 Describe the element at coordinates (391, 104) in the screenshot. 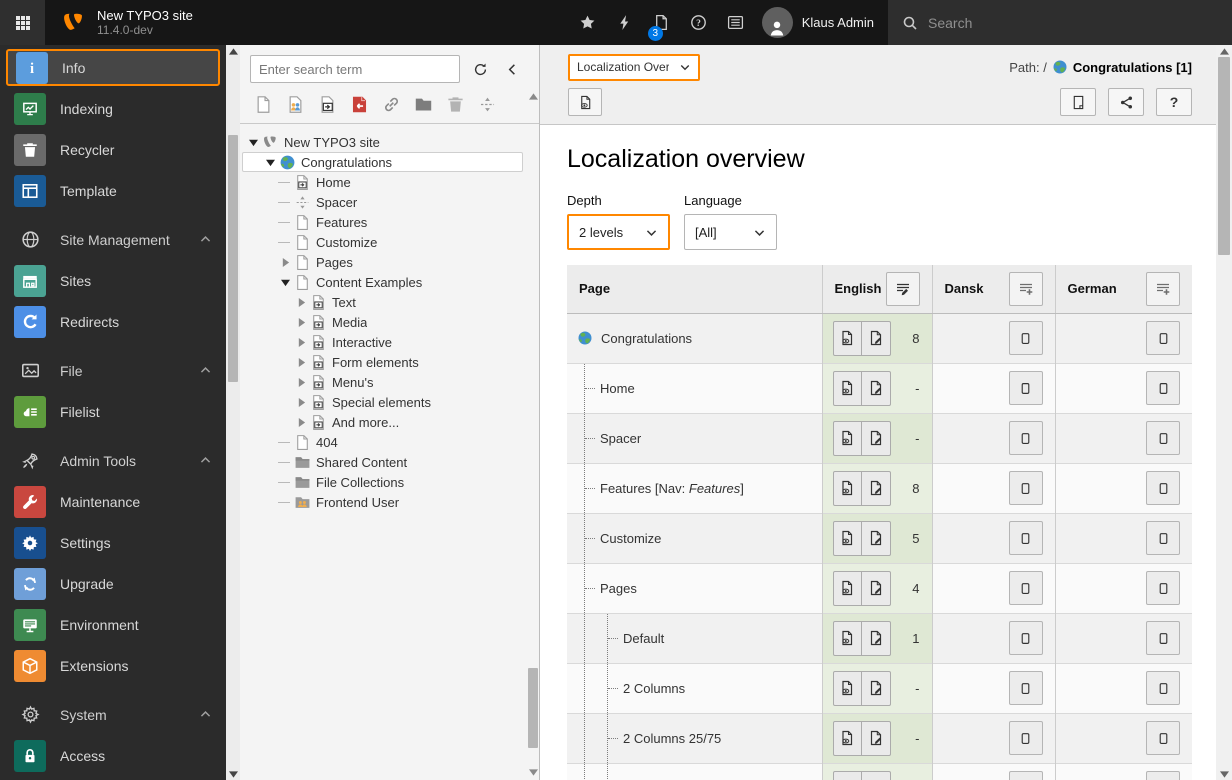

I see `new-link-icon` at that location.